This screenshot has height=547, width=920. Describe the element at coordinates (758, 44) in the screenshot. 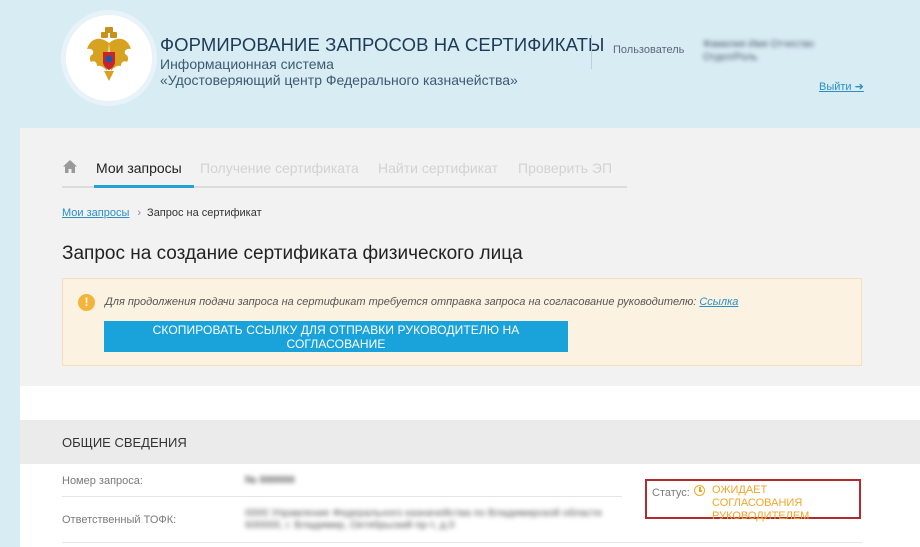

I see `user-name-line-1: Фамилия Имя Отчество` at that location.